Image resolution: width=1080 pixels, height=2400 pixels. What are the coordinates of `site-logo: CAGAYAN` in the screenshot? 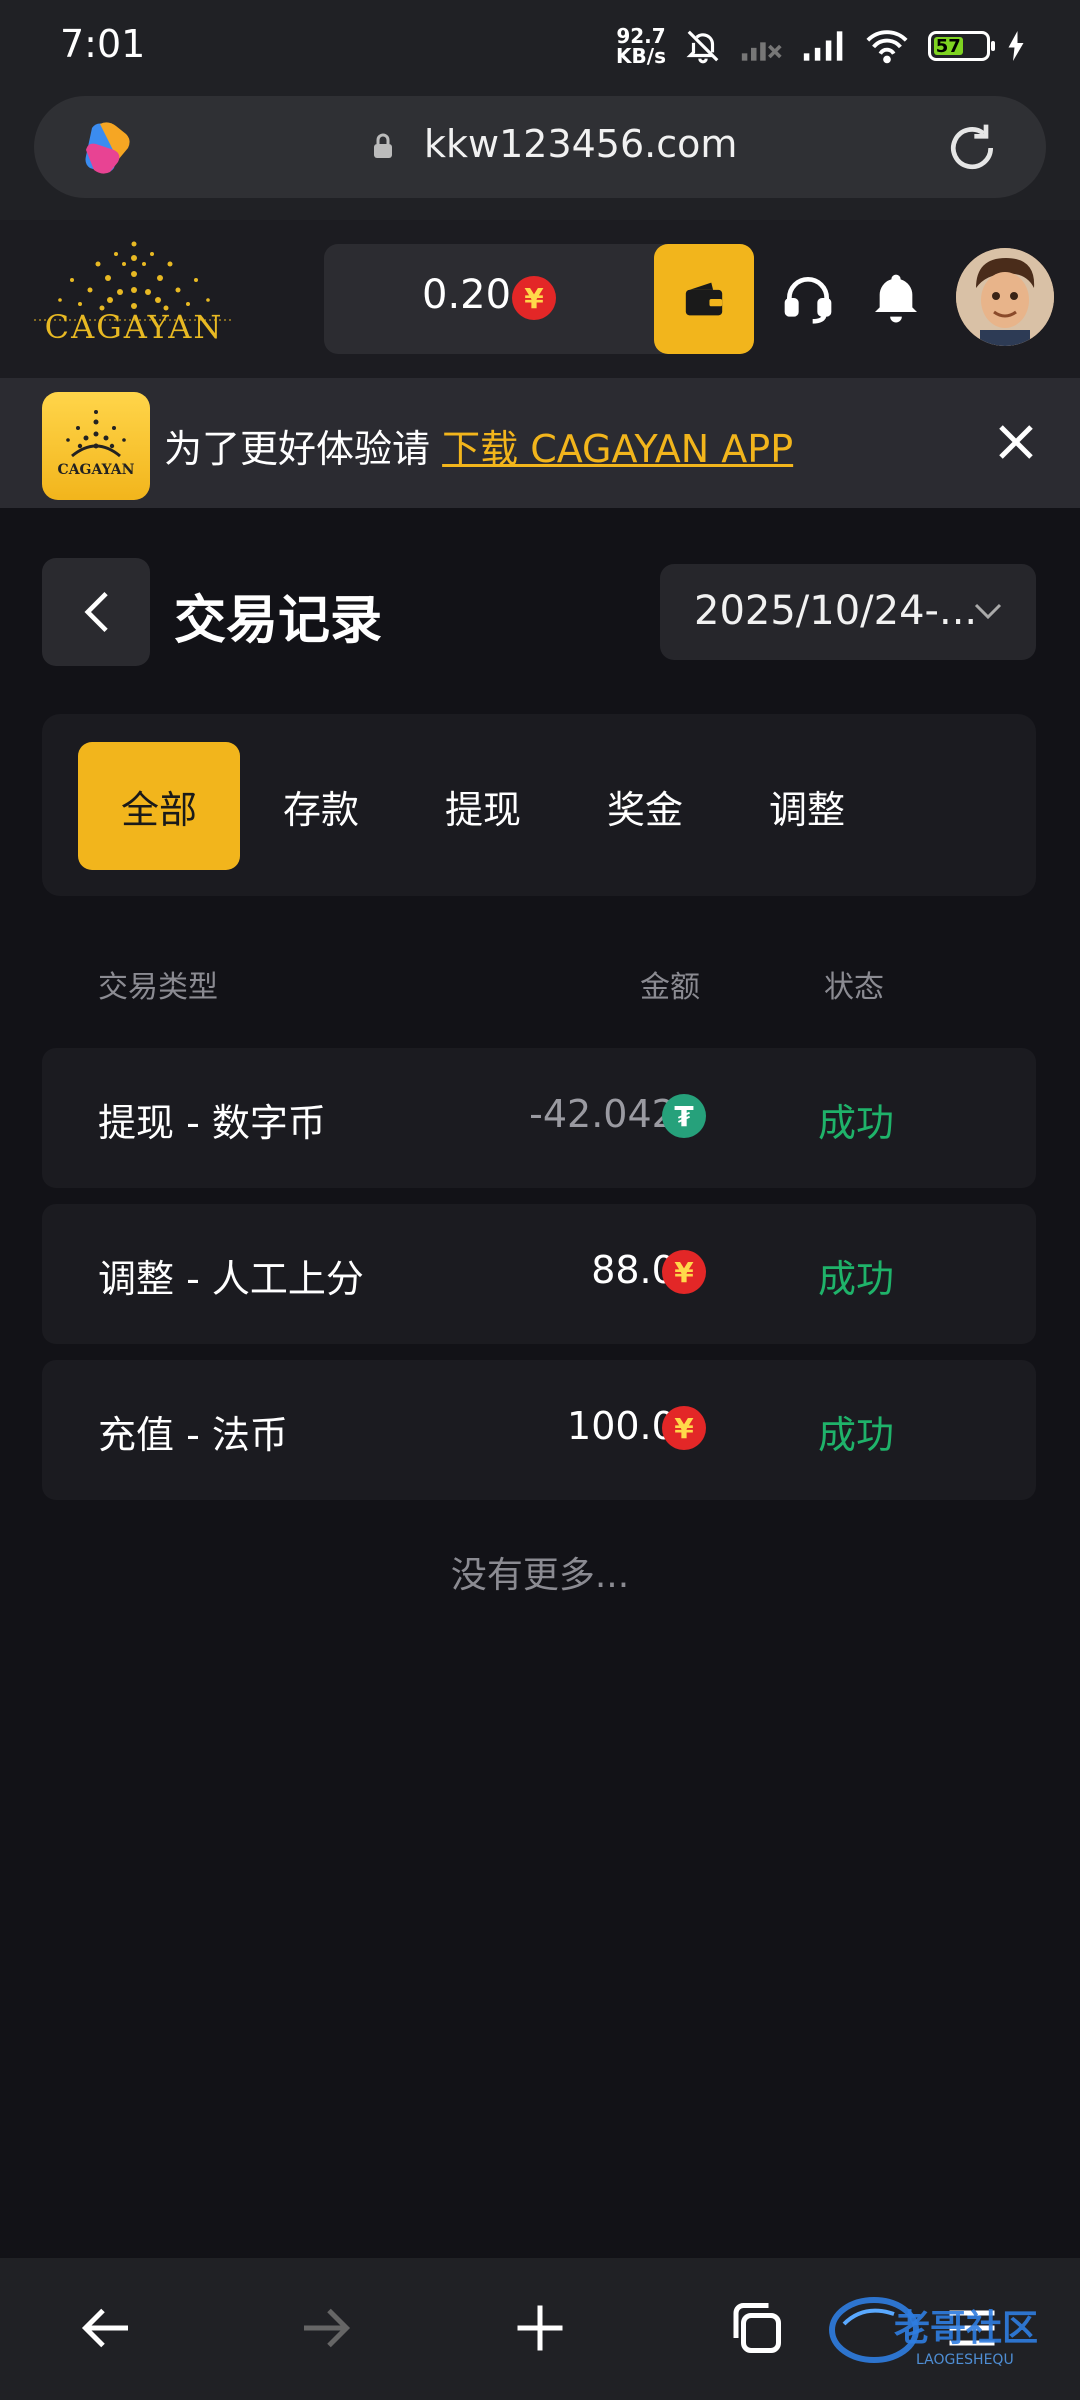 It's located at (134, 299).